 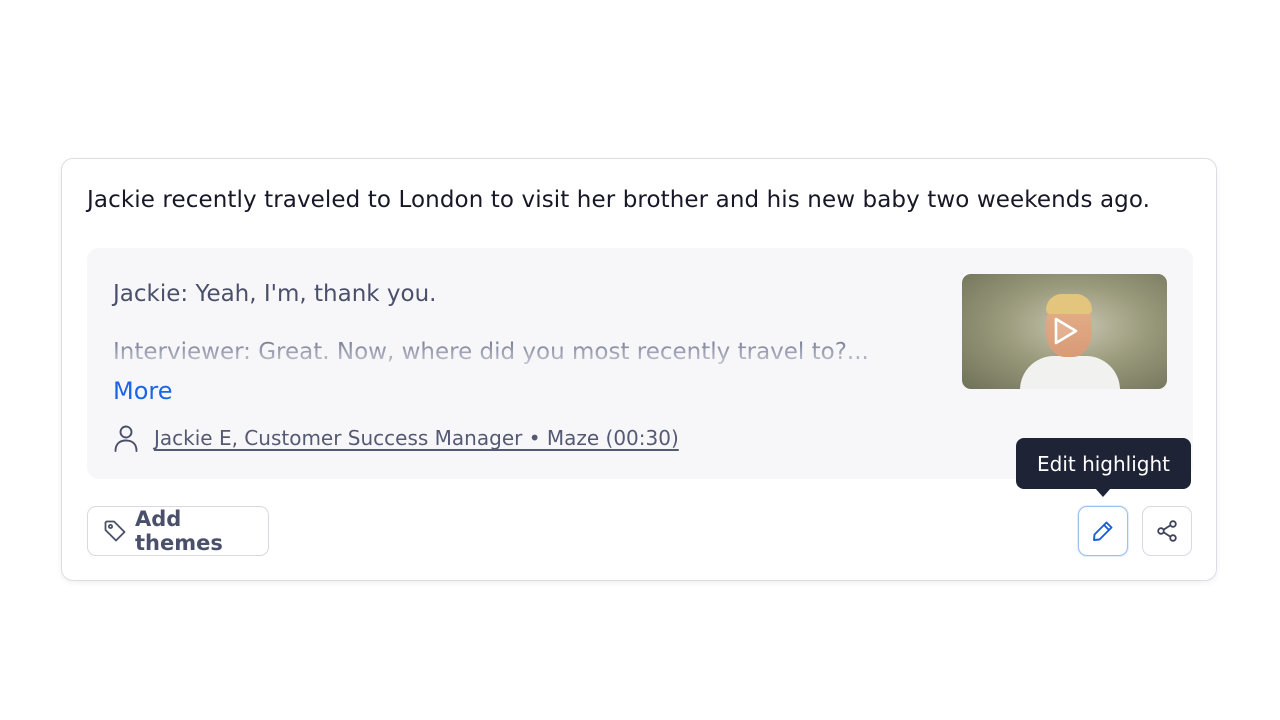 What do you see at coordinates (1103, 467) in the screenshot?
I see `edit-highlight-tooltip: Edit highlight` at bounding box center [1103, 467].